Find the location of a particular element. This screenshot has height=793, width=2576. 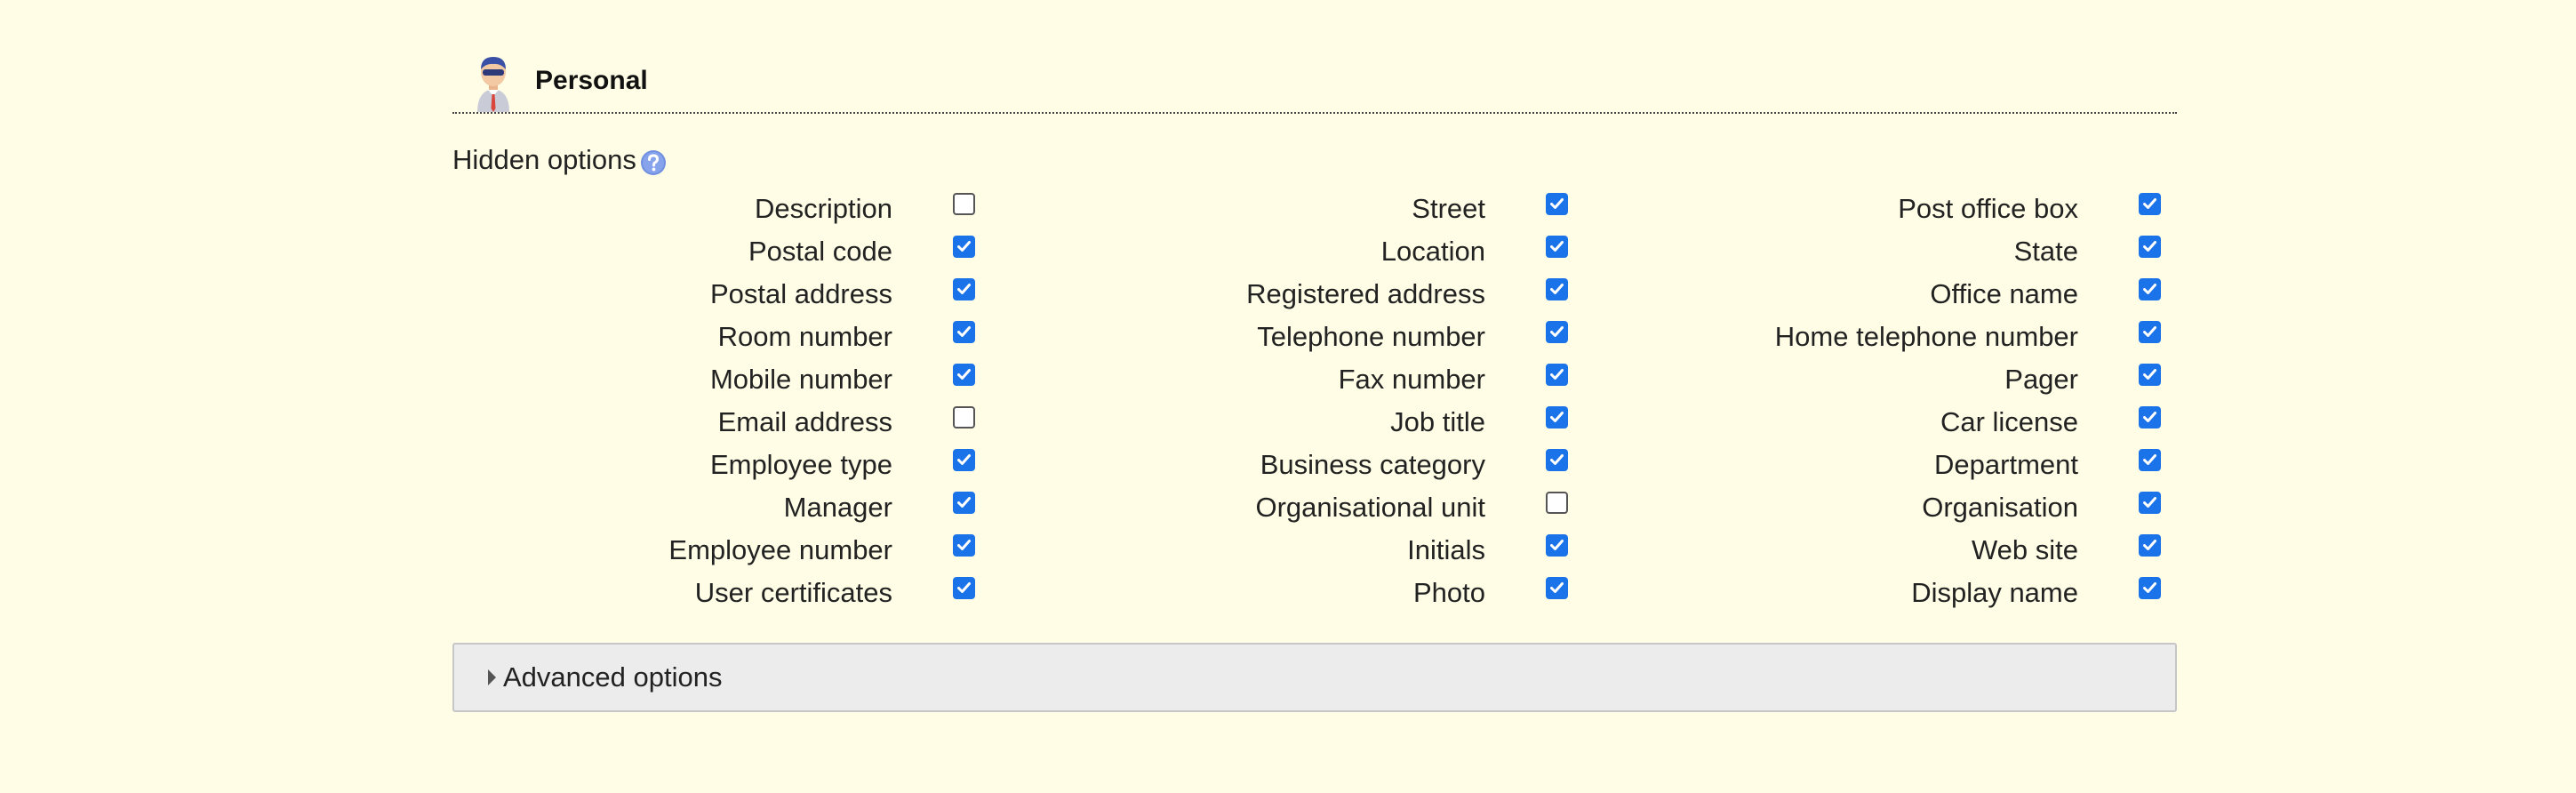

option-checkbox-post-office-box is located at coordinates (2150, 204).